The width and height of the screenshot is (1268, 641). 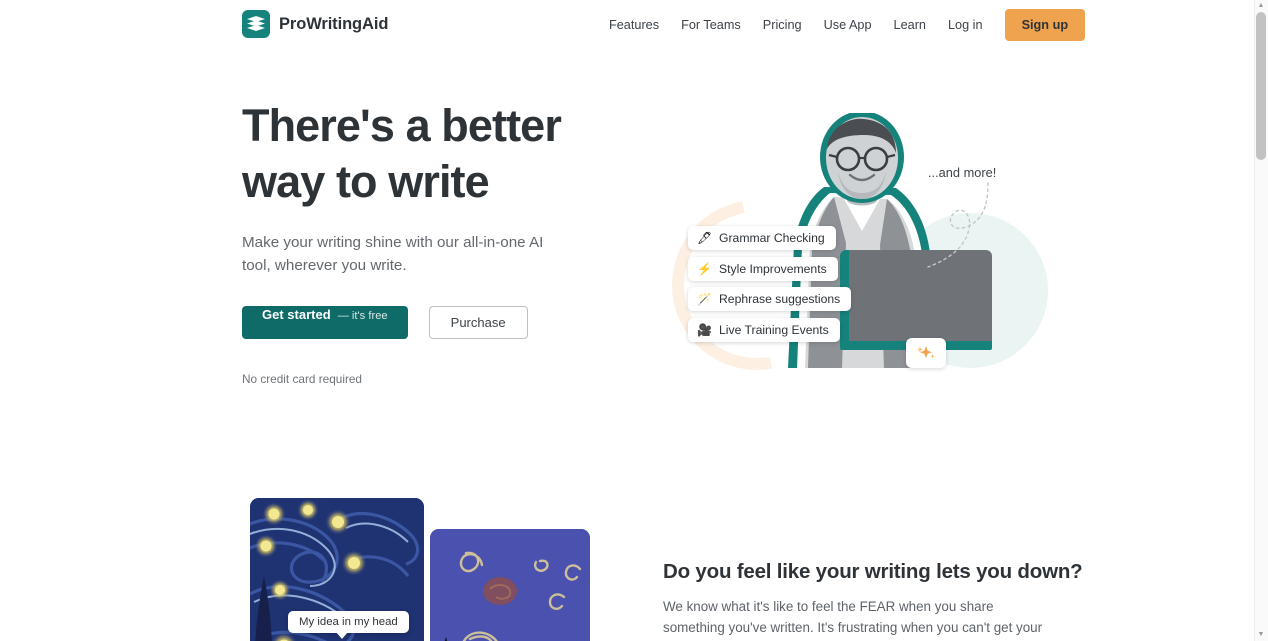 What do you see at coordinates (772, 238) in the screenshot?
I see `feature-label: Grammar Checking` at bounding box center [772, 238].